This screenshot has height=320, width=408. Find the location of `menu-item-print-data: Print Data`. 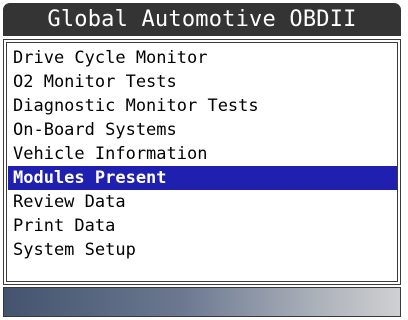

menu-item-print-data: Print Data is located at coordinates (202, 226).